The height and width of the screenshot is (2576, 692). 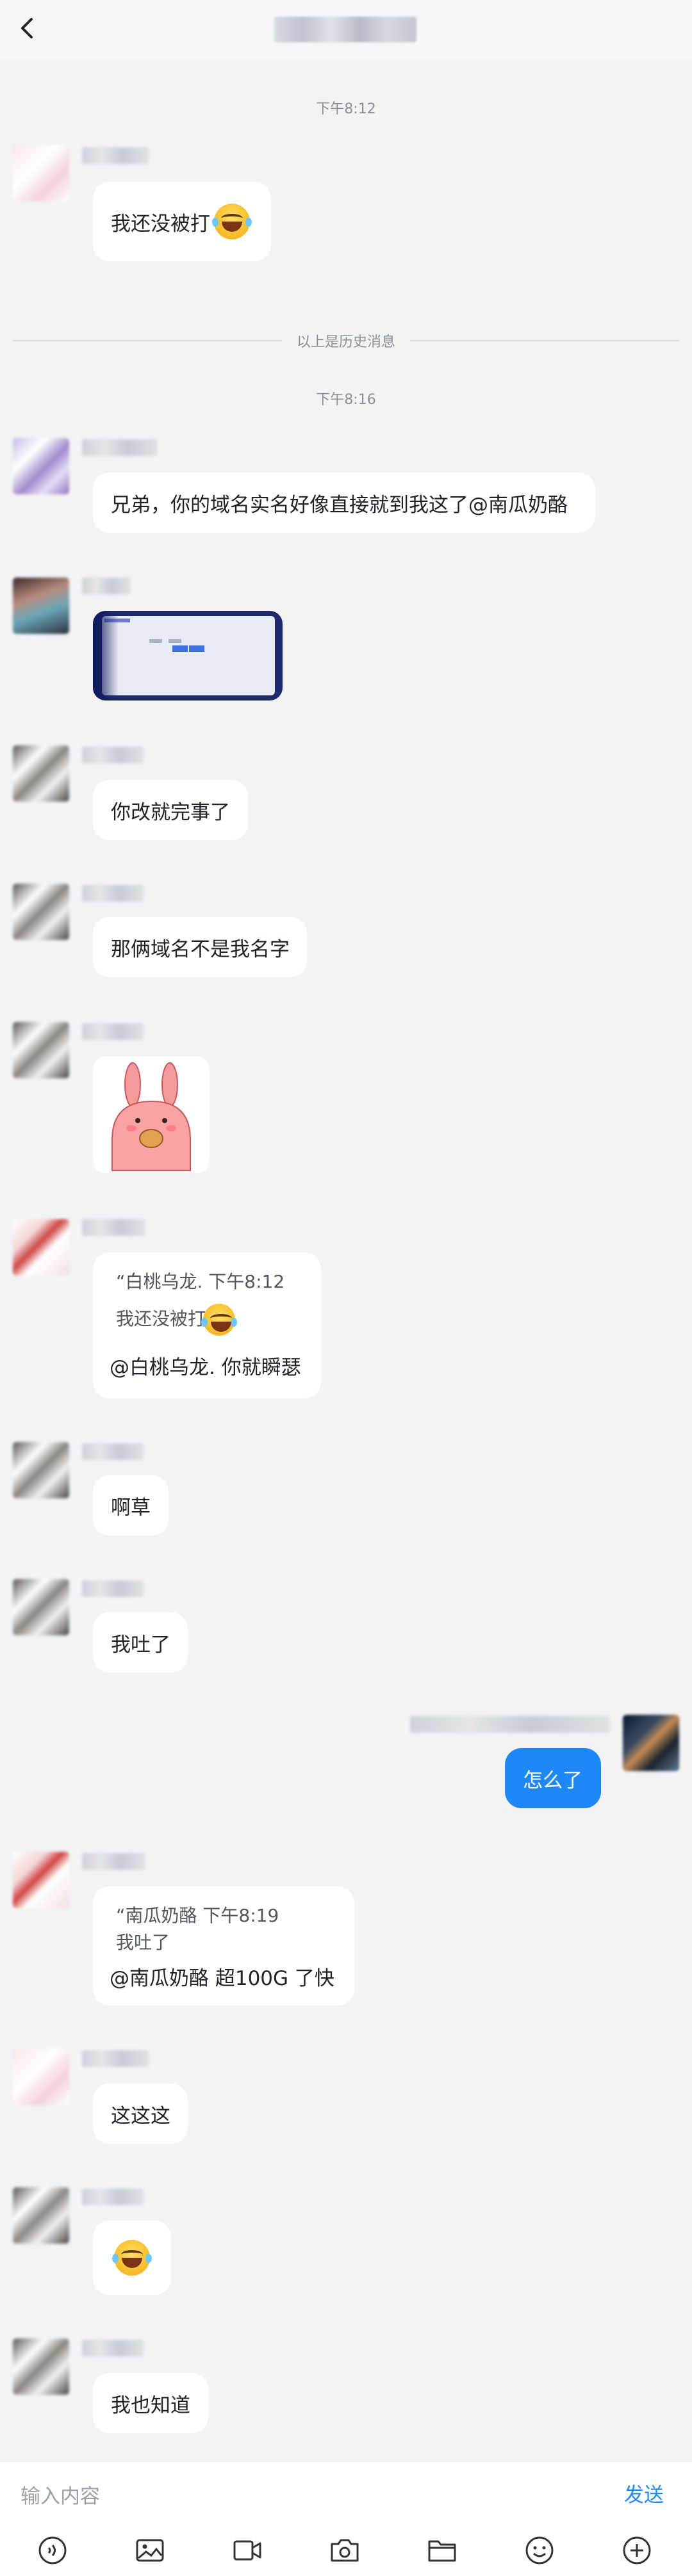 What do you see at coordinates (131, 1507) in the screenshot?
I see `message-text: 啊草` at bounding box center [131, 1507].